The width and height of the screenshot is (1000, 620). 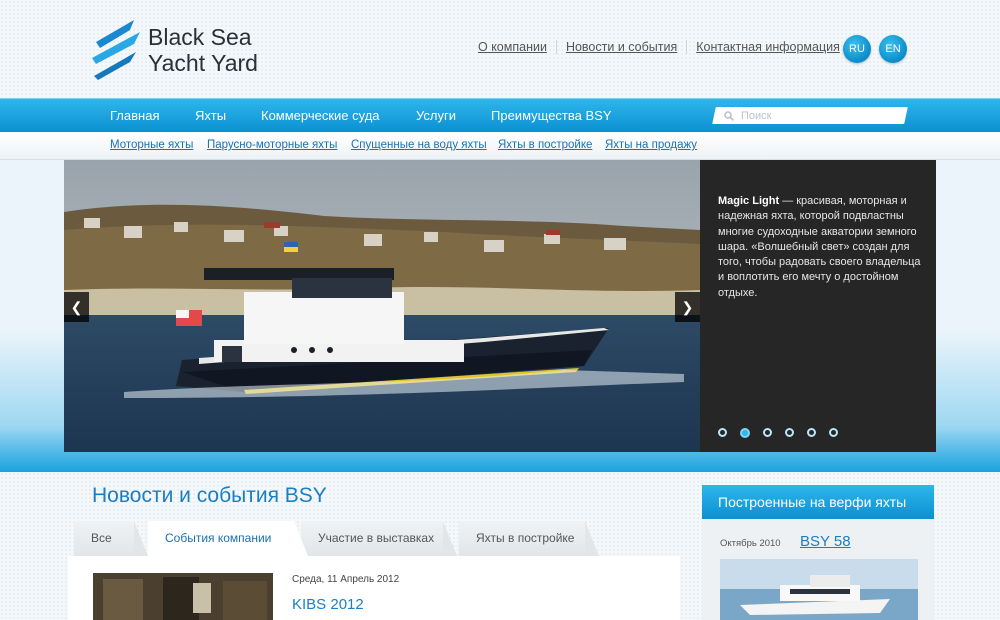 What do you see at coordinates (825, 541) in the screenshot?
I see `built-yacht-link: BSY 58` at bounding box center [825, 541].